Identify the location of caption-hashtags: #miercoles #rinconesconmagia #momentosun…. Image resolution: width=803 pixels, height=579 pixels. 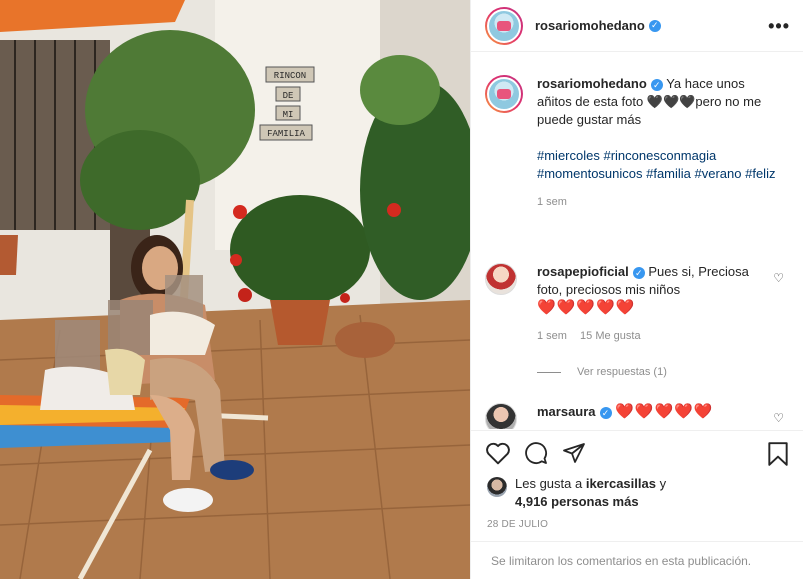
(657, 165).